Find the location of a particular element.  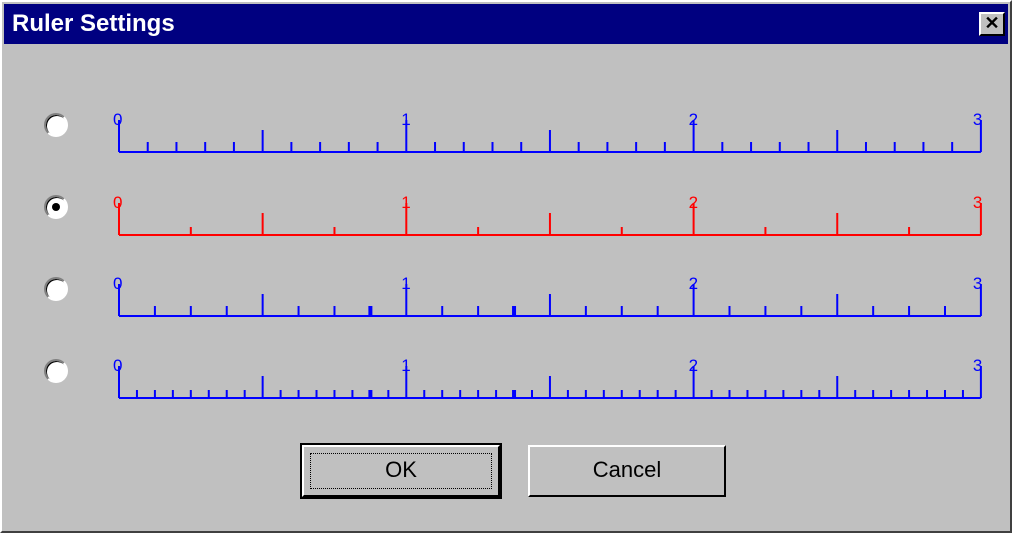

ruler-preview-2: 0 1 2 3 is located at coordinates (547, 214).